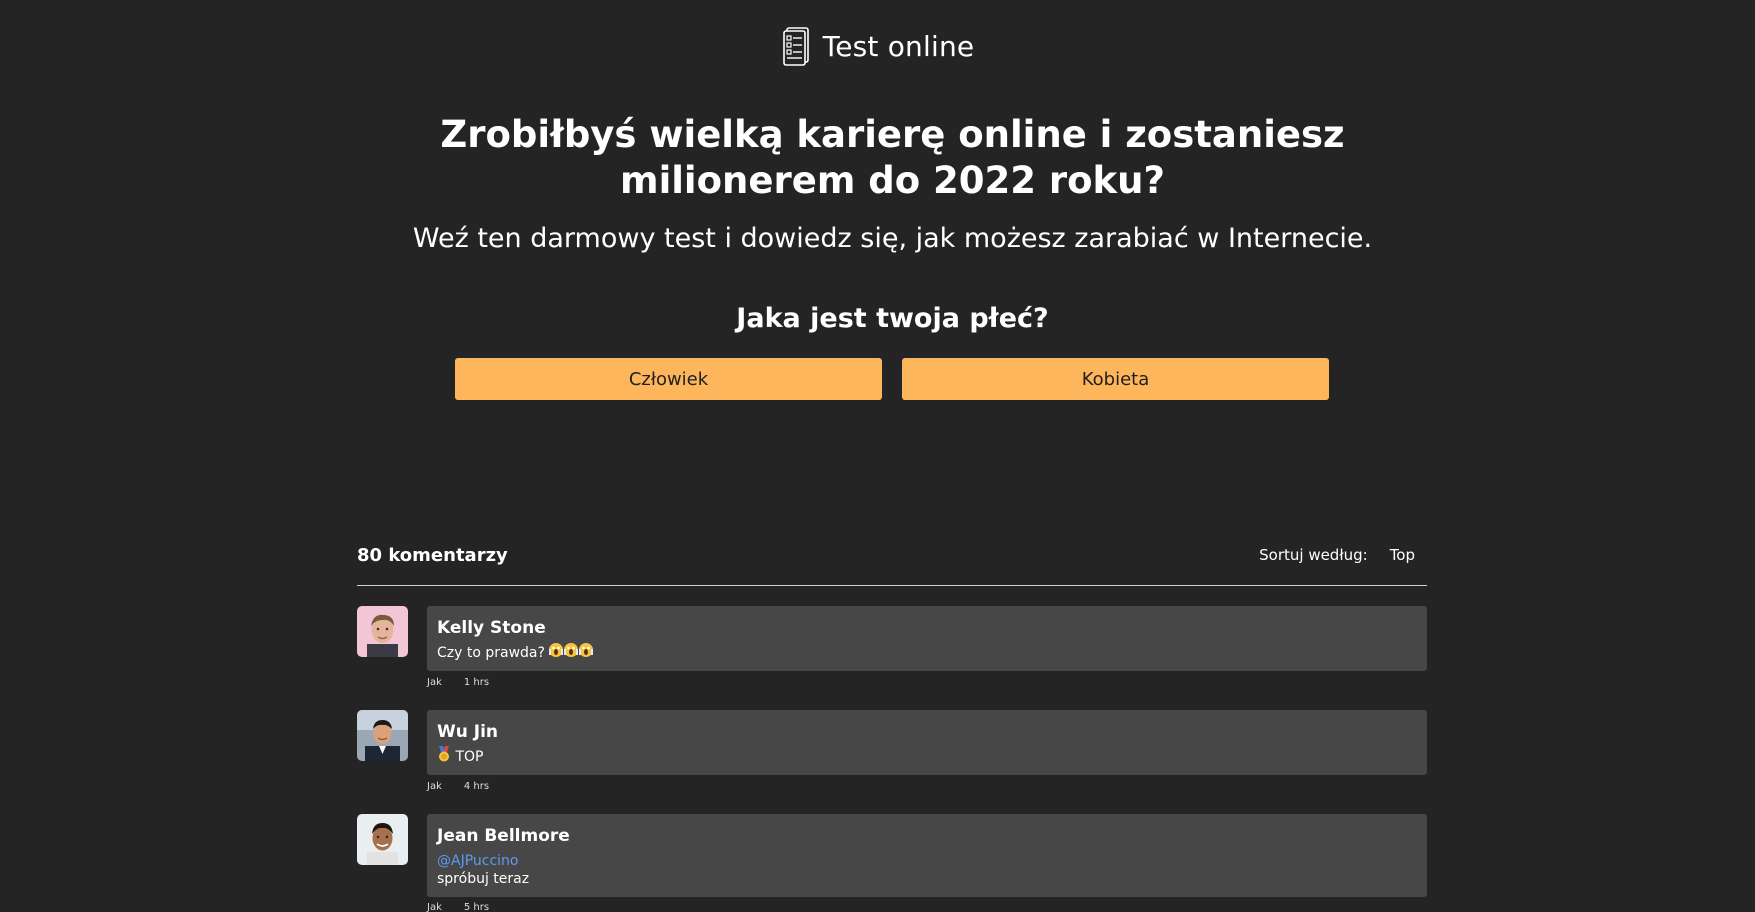 The width and height of the screenshot is (1755, 912). What do you see at coordinates (668, 379) in the screenshot?
I see `answer-button-man: Człowiek` at bounding box center [668, 379].